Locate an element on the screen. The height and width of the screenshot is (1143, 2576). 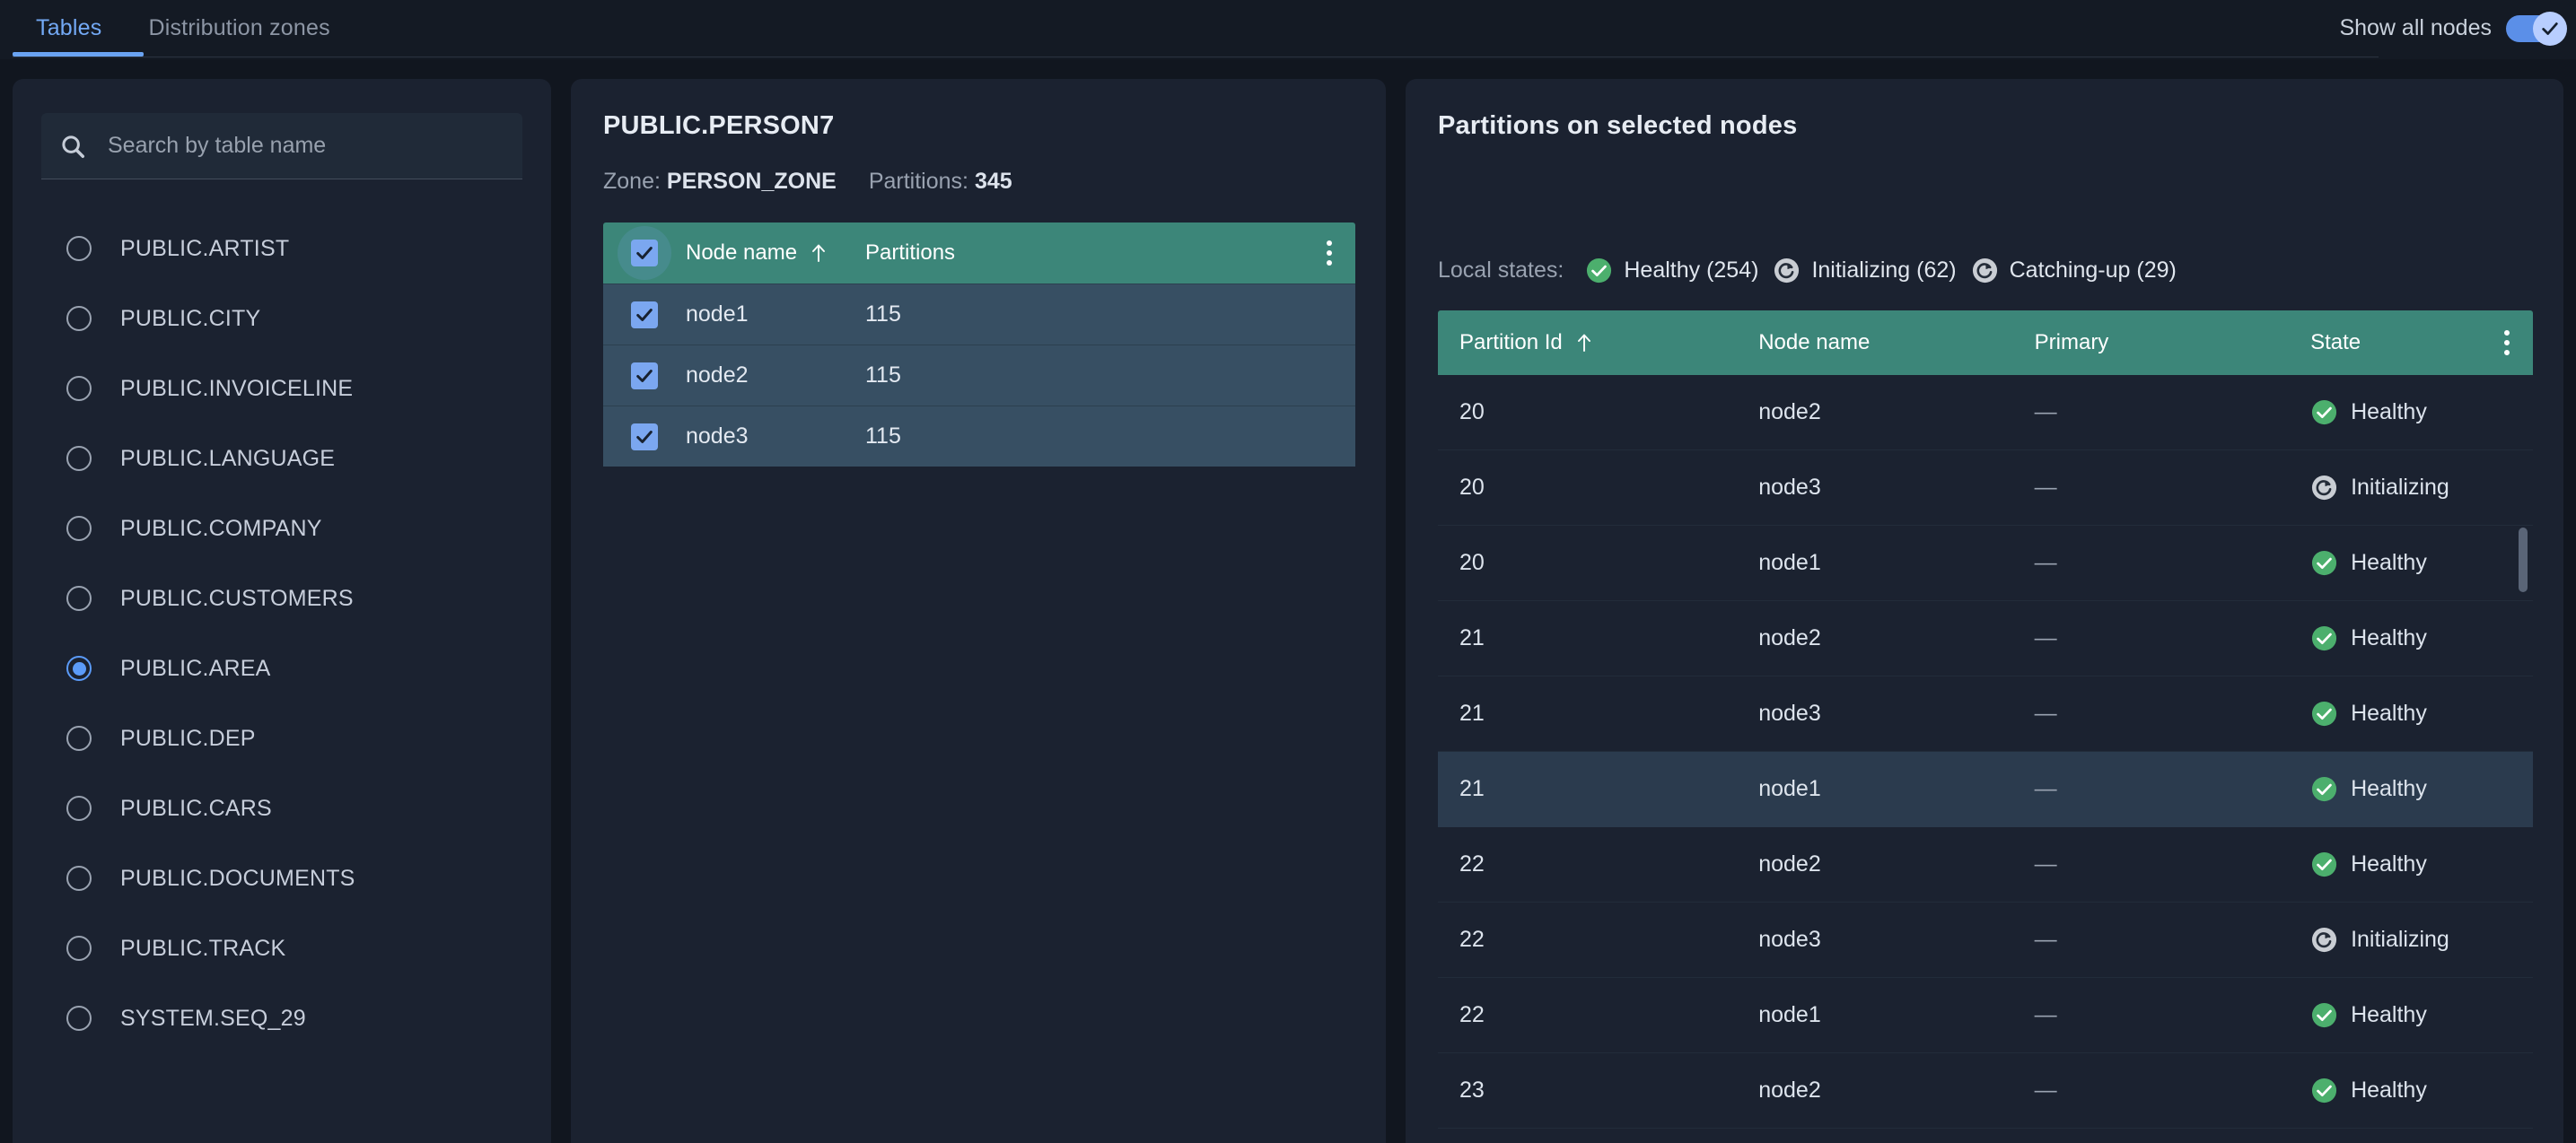
table-row: 23node3—Catching-up is located at coordinates (1985, 1132).